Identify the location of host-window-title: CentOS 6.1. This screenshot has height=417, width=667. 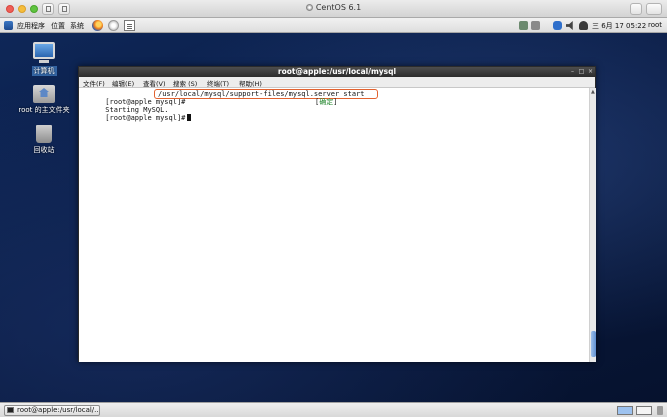
(338, 7).